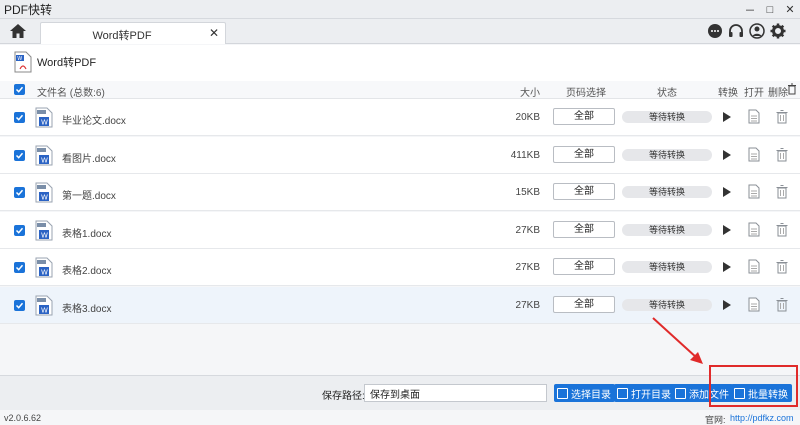 This screenshot has height=425, width=800. Describe the element at coordinates (400, 90) in the screenshot. I see `table-header: 文件名 (总数:6) 大小 页码选择 状态 转换 打开 删除` at that location.